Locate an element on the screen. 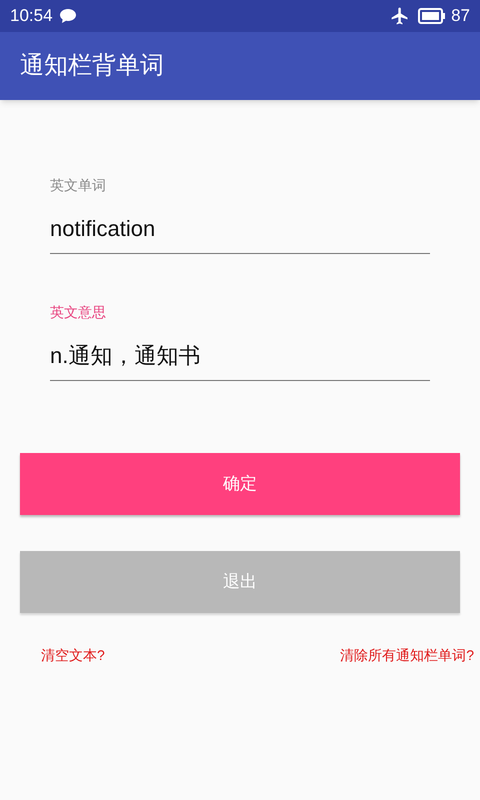 The width and height of the screenshot is (480, 800). field-label: 英文单词 is located at coordinates (78, 185).